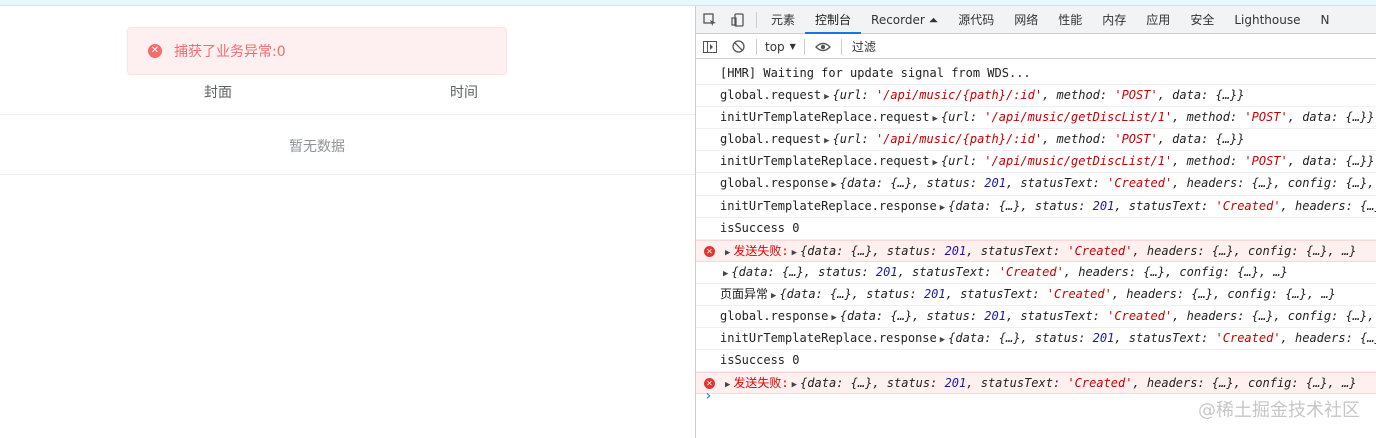 This screenshot has height=438, width=1376. What do you see at coordinates (347, 114) in the screenshot?
I see `table-header-divider` at bounding box center [347, 114].